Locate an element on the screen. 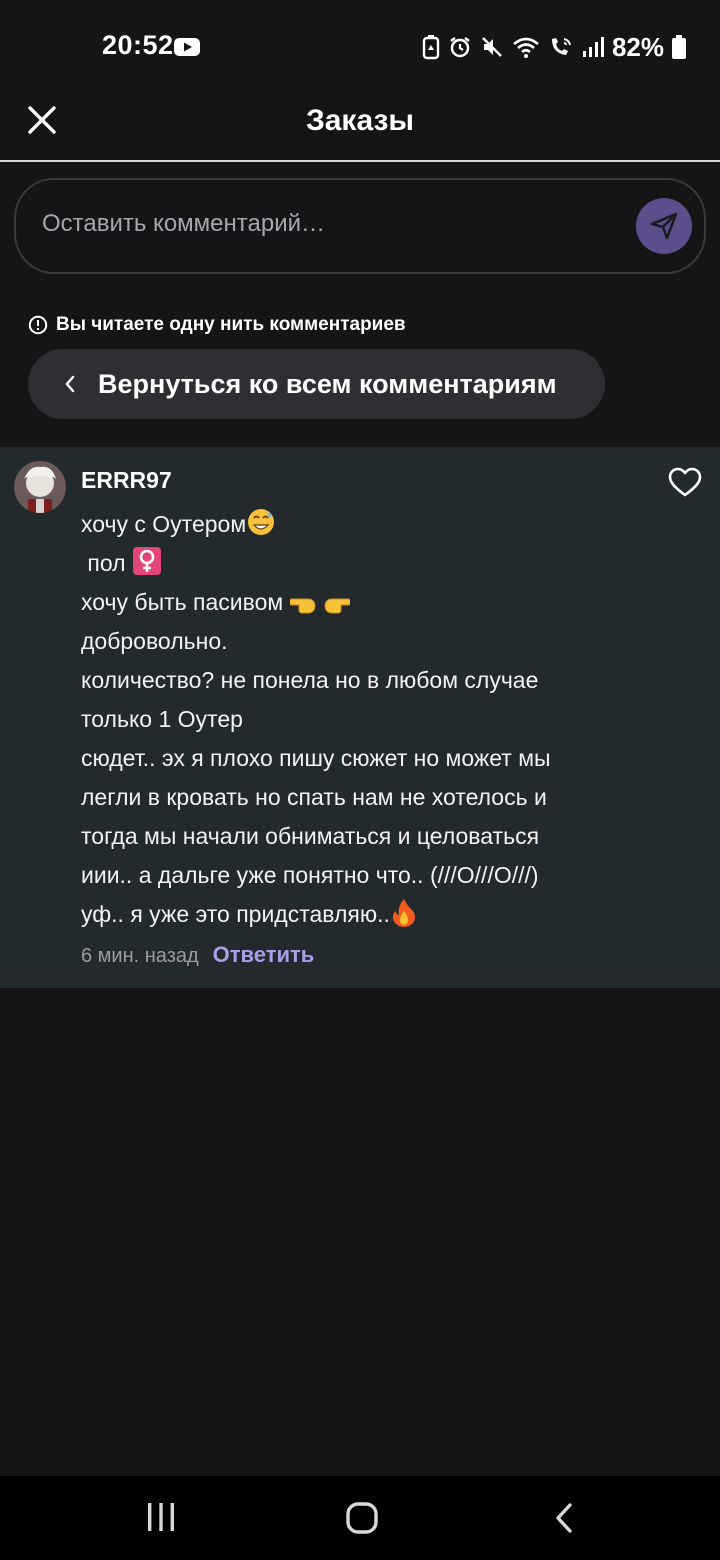 The width and height of the screenshot is (720, 1560). comment-meta: 6 мин. назад Ответить is located at coordinates (197, 955).